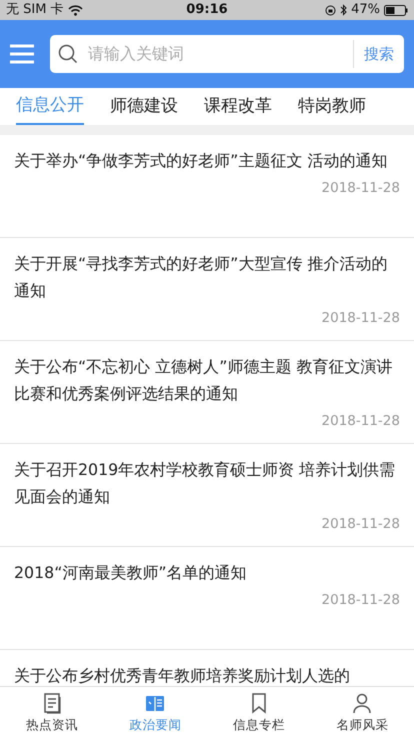  What do you see at coordinates (258, 711) in the screenshot?
I see `bottom-nav-tab: 信息专栏` at bounding box center [258, 711].